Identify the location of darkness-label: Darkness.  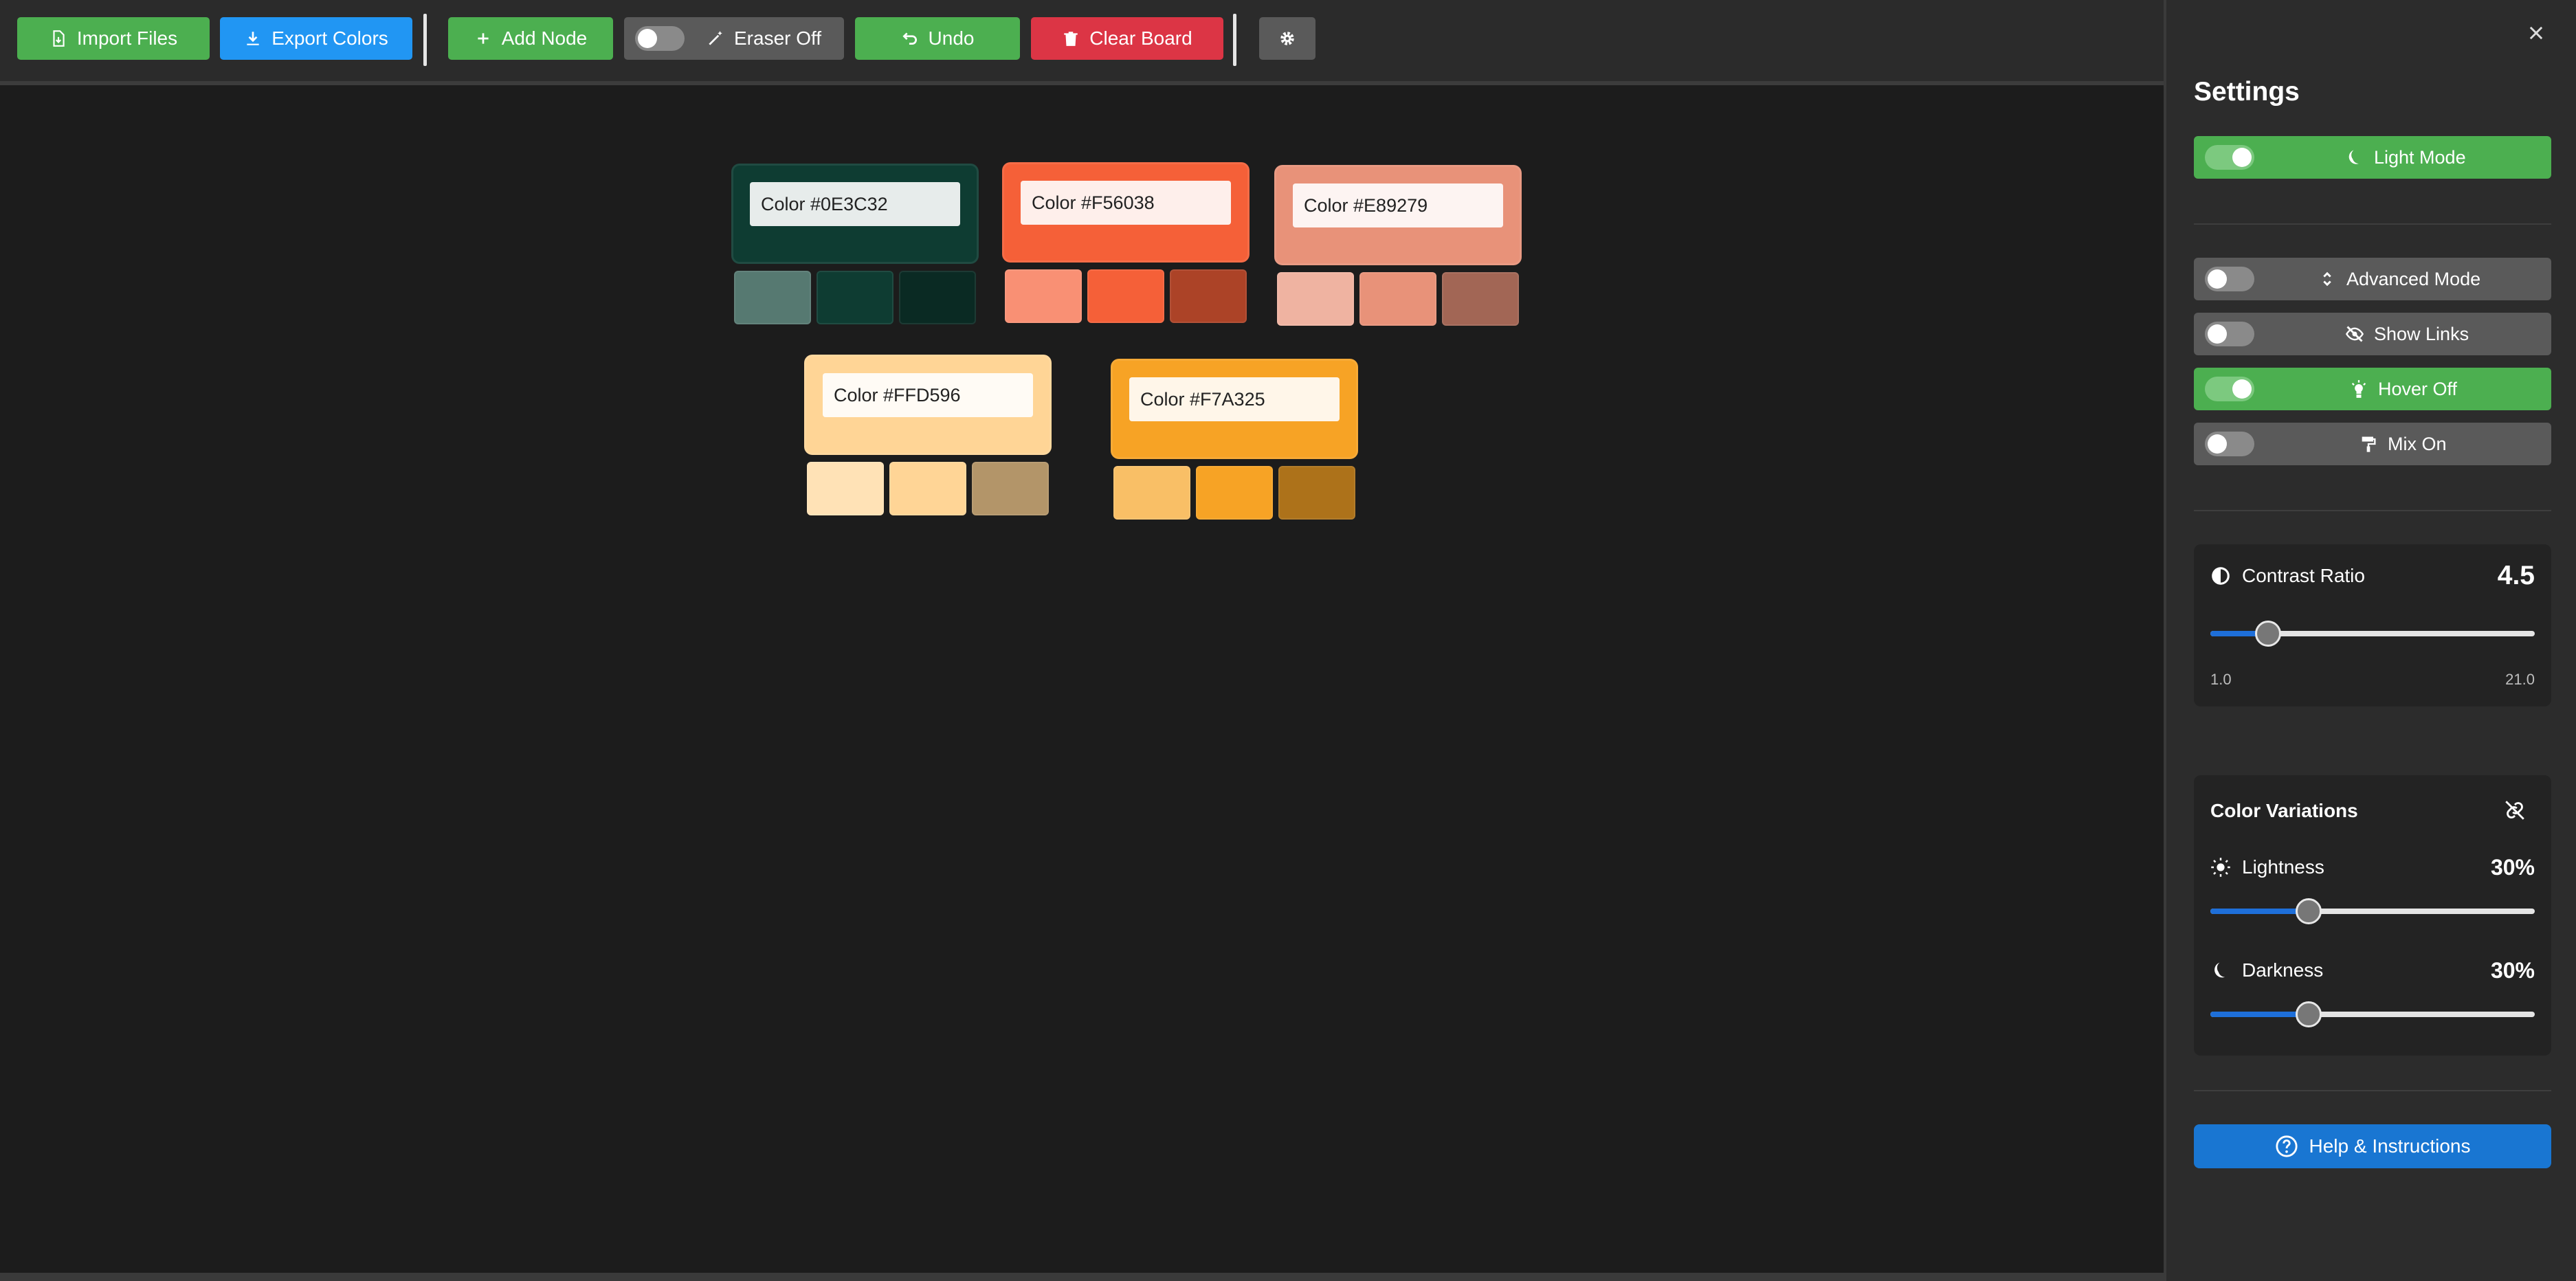
(2283, 970).